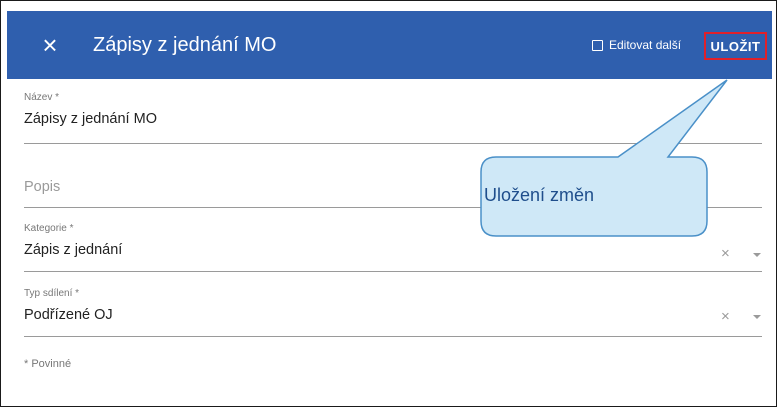 This screenshot has width=777, height=407. Describe the element at coordinates (597, 45) in the screenshot. I see `checkbox-icon` at that location.